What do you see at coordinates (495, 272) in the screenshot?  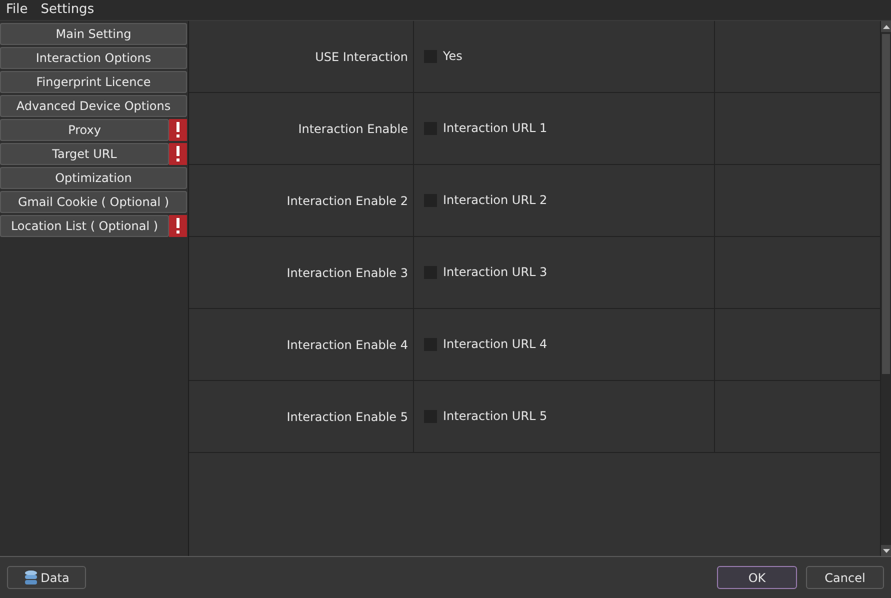 I see `checkbox-label: Interaction URL 3` at bounding box center [495, 272].